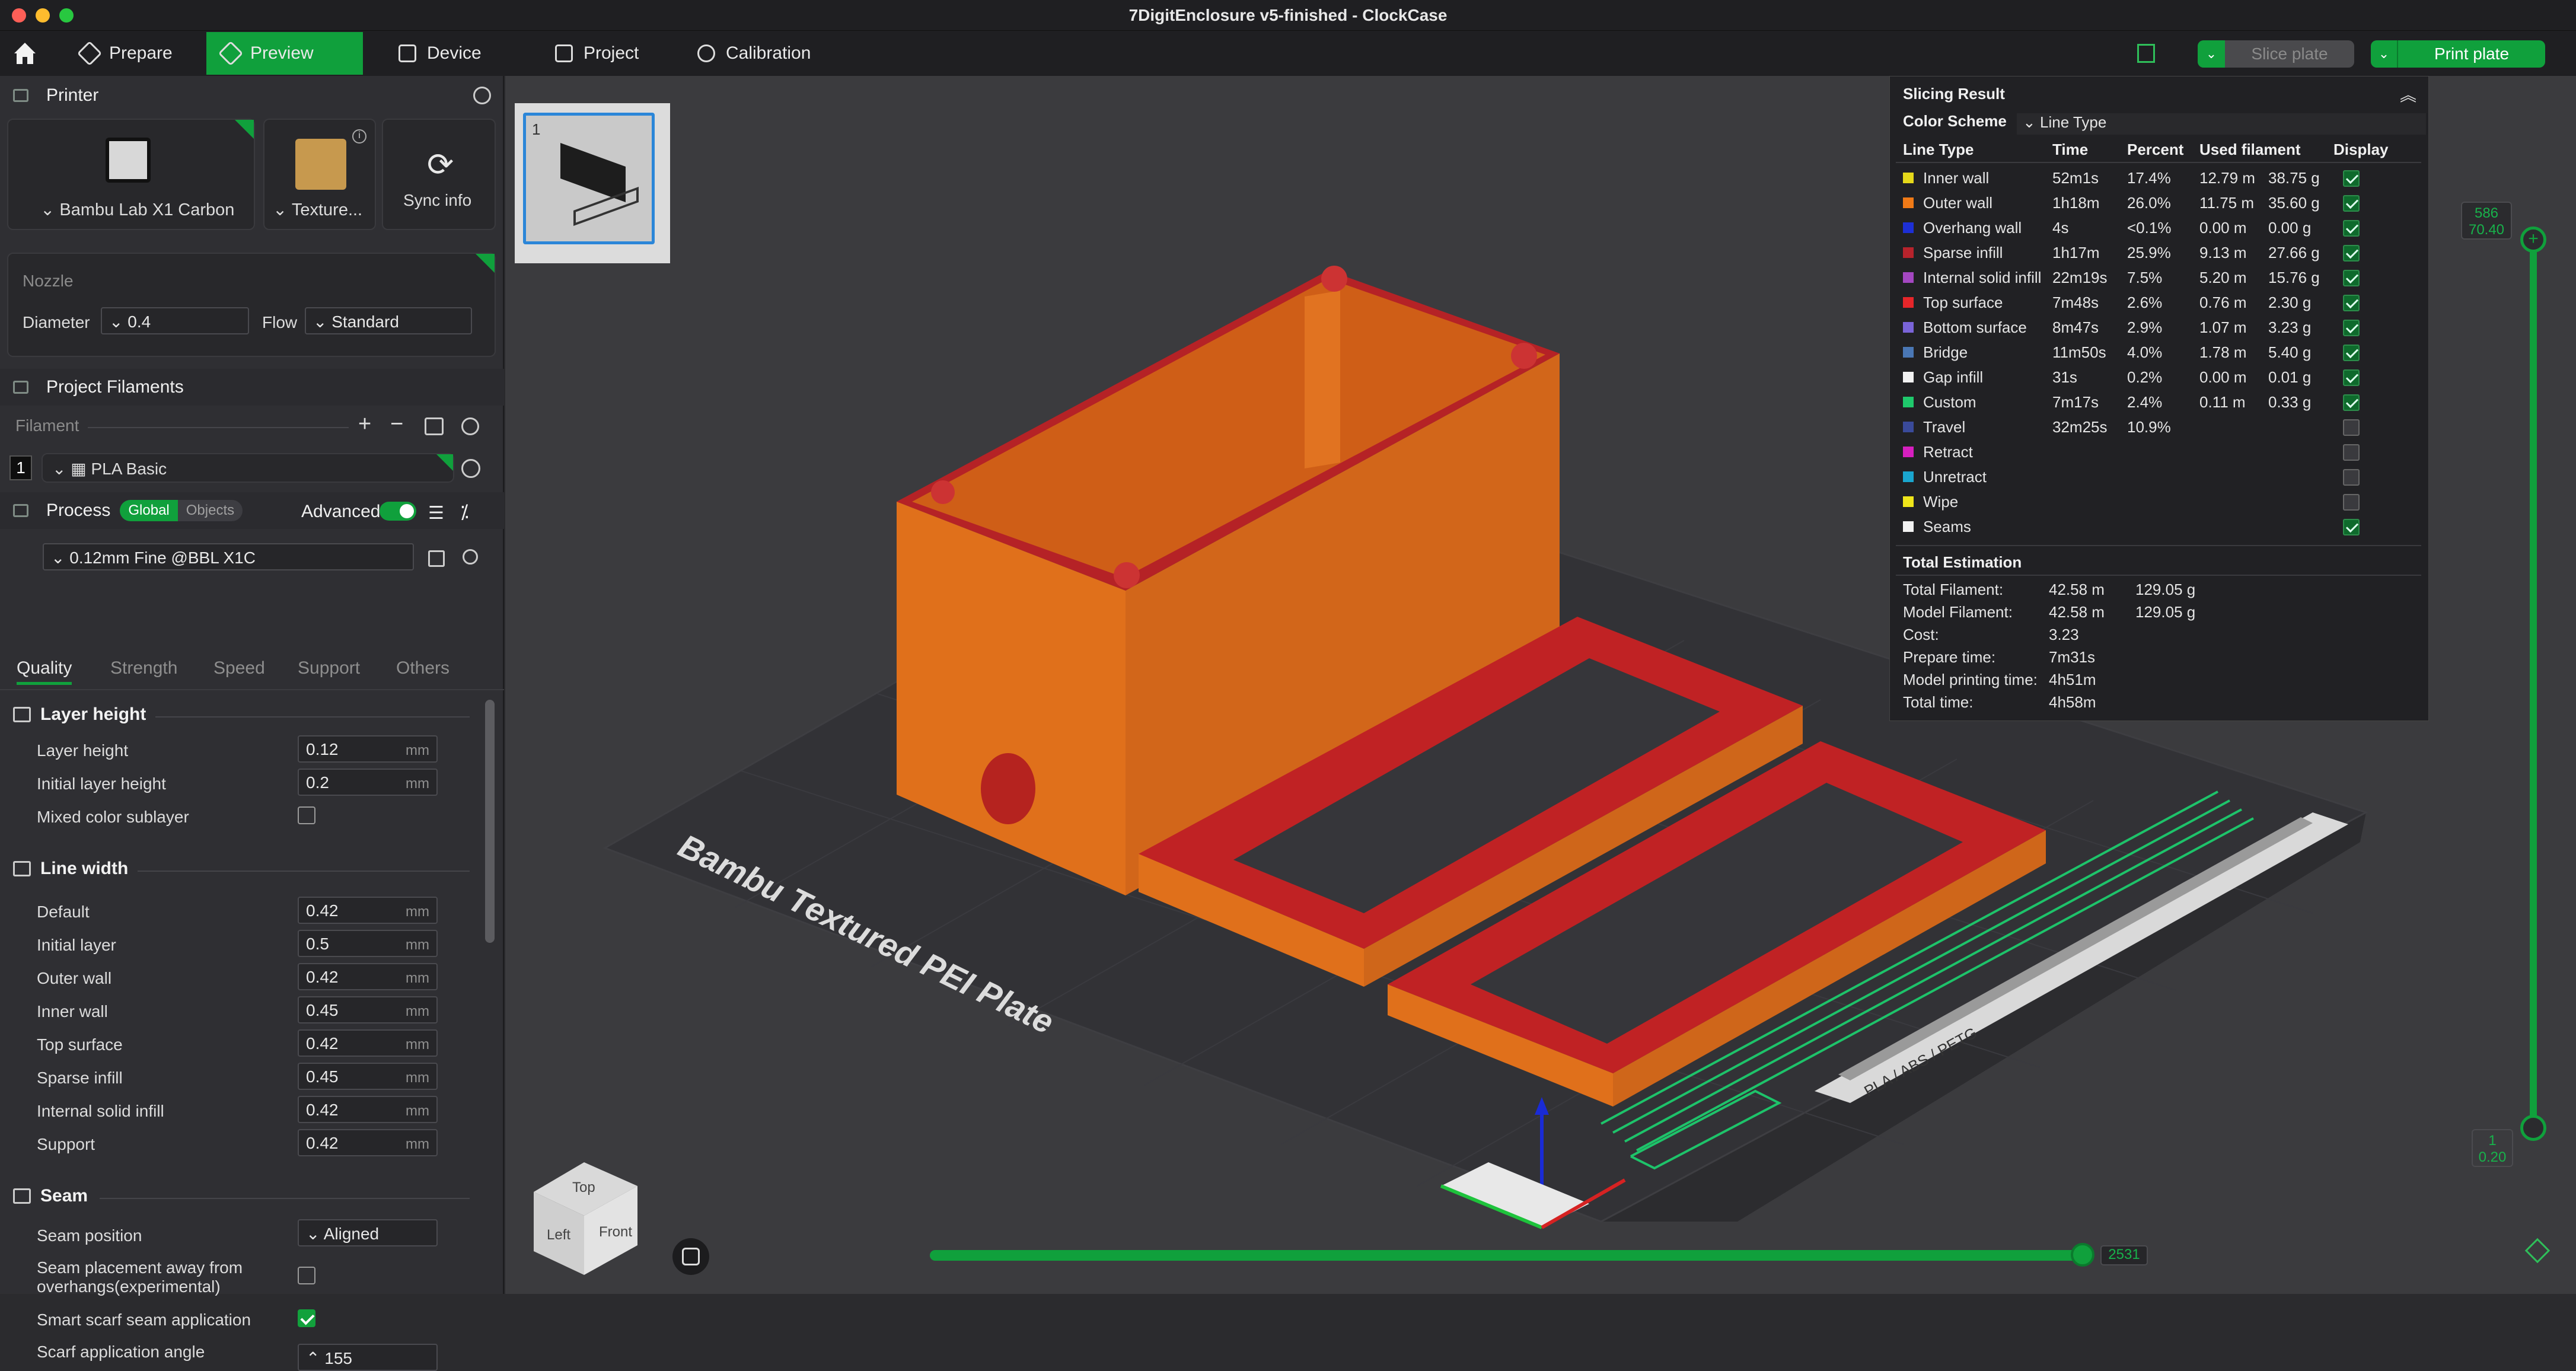 Image resolution: width=2576 pixels, height=1371 pixels. I want to click on line-width-default-input: 0.42 mm, so click(368, 910).